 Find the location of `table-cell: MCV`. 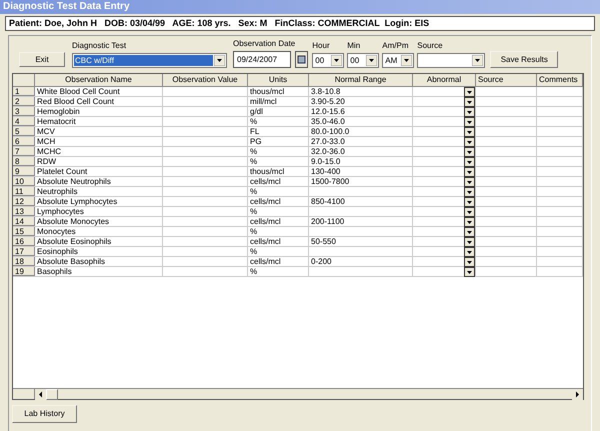

table-cell: MCV is located at coordinates (99, 131).